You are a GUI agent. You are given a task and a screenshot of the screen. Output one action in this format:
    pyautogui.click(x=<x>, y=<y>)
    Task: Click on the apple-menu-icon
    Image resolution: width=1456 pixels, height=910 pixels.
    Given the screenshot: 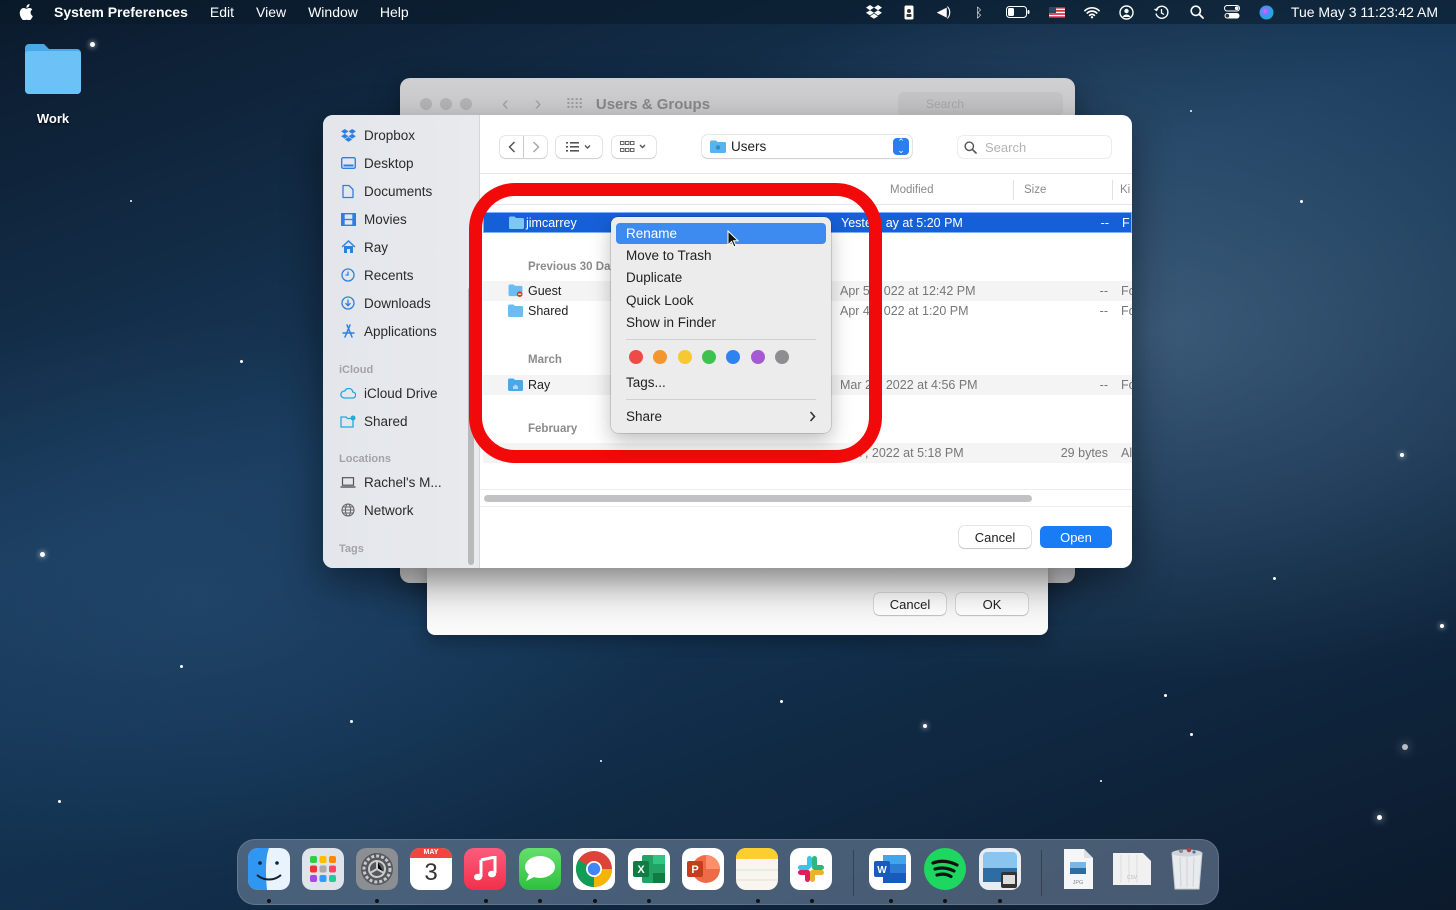 What is the action you would take?
    pyautogui.click(x=26, y=12)
    